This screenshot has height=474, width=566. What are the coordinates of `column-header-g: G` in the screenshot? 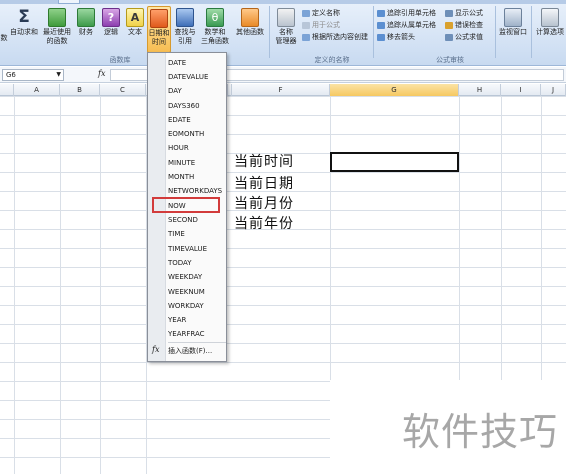 It's located at (394, 90).